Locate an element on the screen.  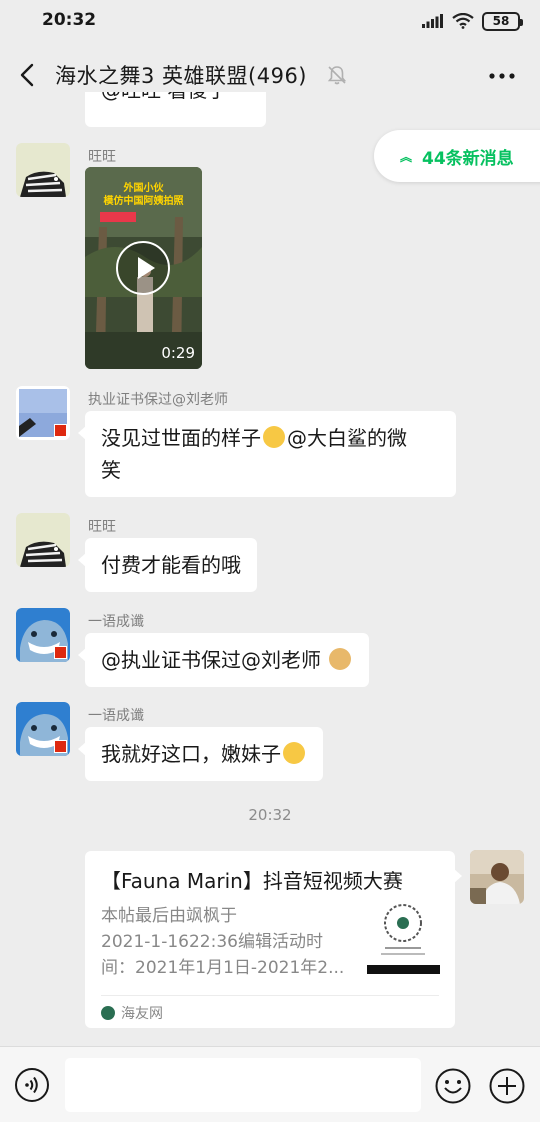
message-input is located at coordinates (243, 1085).